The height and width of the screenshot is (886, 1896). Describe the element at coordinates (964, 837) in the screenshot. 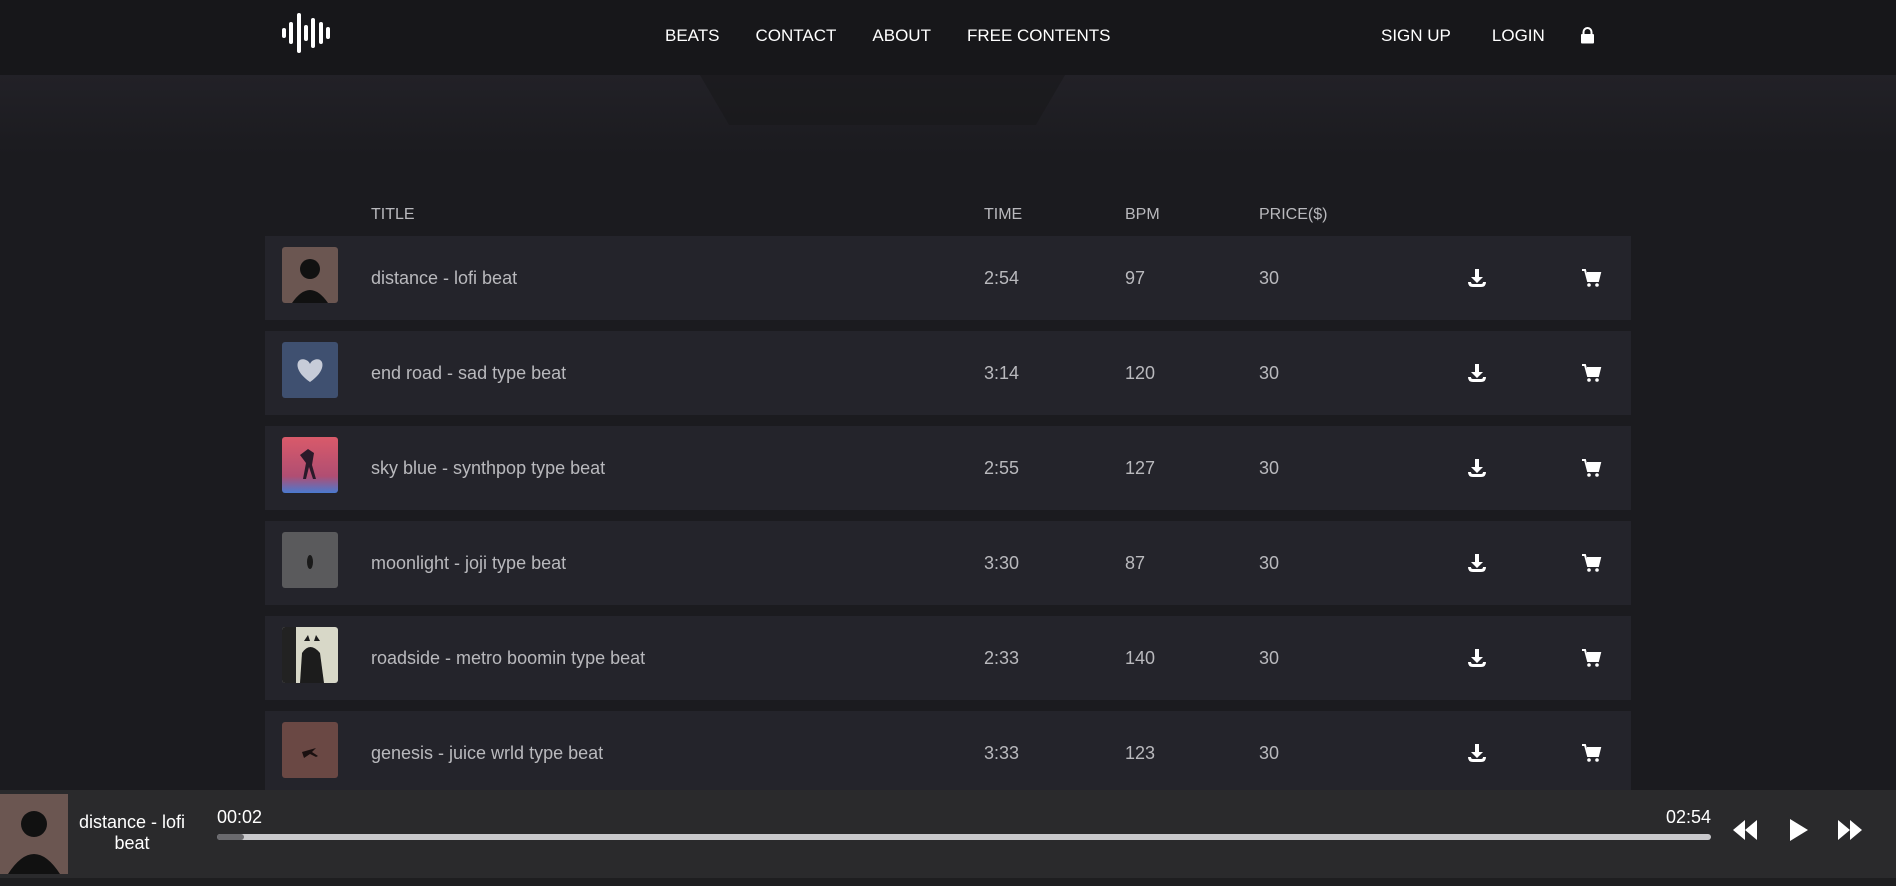

I see `progress-bar` at that location.